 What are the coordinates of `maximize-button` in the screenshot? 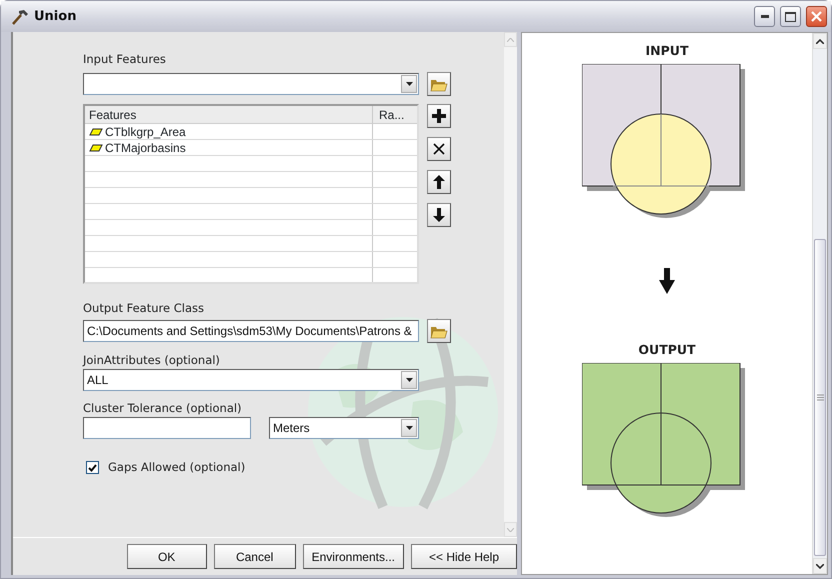 It's located at (790, 16).